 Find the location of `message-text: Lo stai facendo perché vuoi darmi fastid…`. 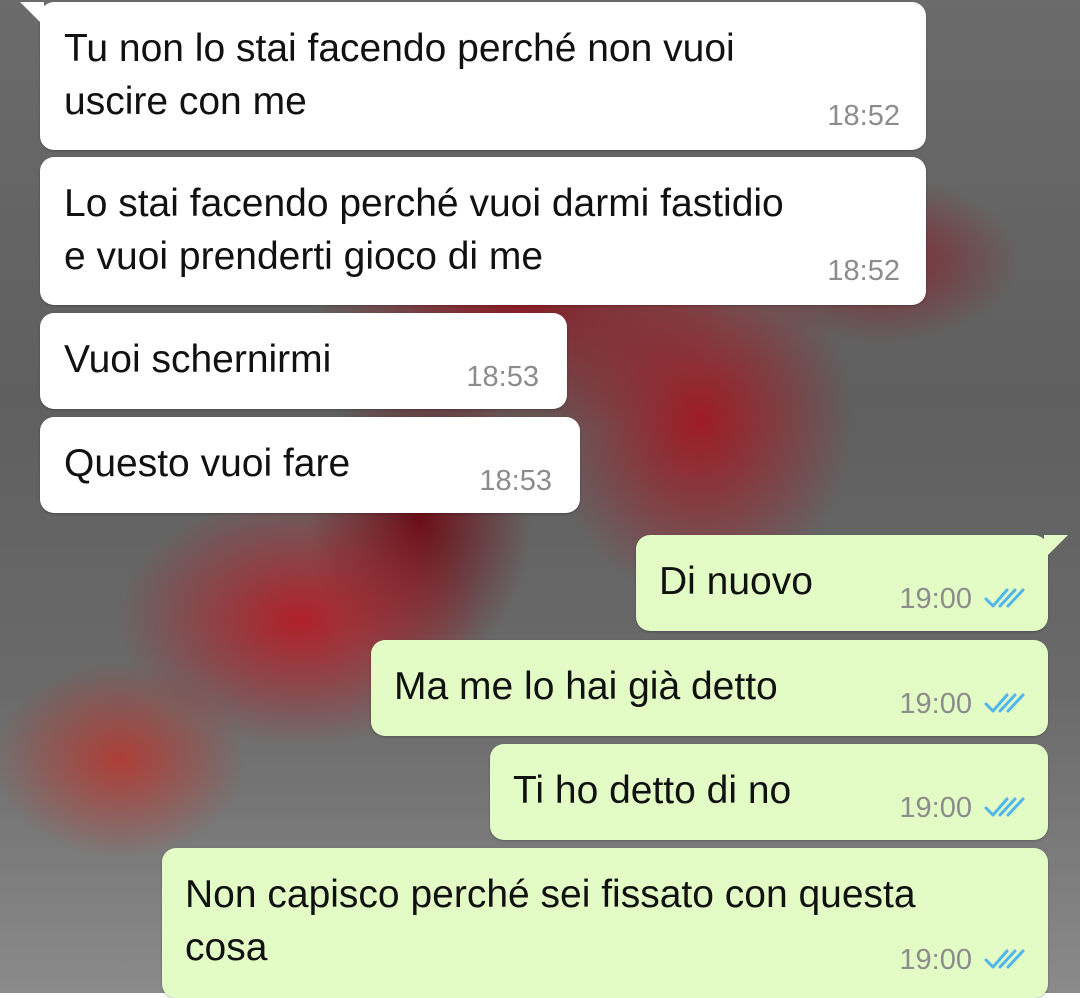

message-text: Lo stai facendo perché vuoi darmi fastid… is located at coordinates (424, 230).